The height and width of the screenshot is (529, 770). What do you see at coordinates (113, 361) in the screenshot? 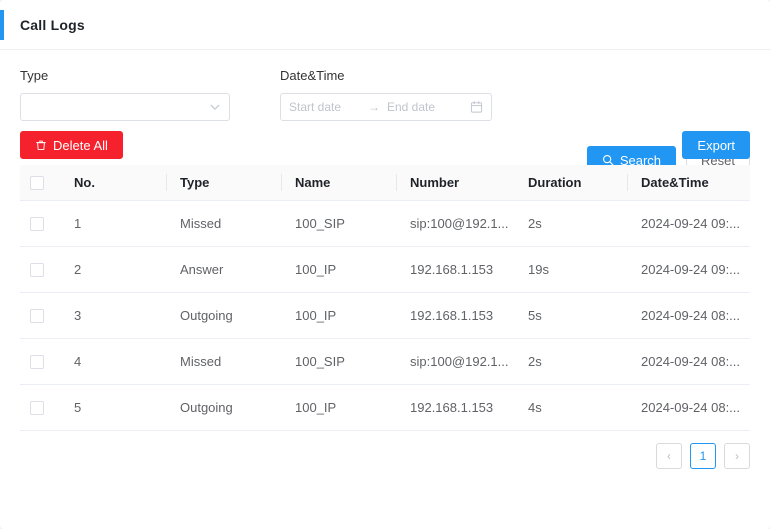
I see `cell-no: 4` at bounding box center [113, 361].